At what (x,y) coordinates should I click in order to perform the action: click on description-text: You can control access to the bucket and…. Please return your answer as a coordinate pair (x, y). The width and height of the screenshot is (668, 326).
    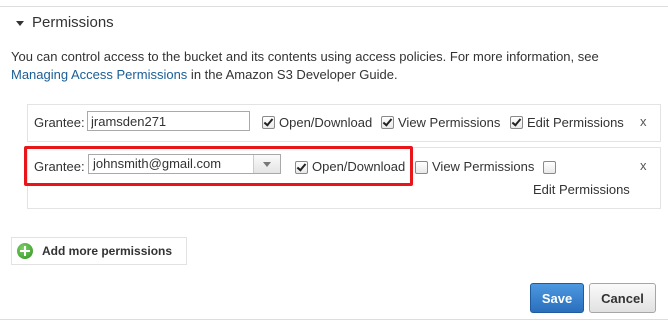
    Looking at the image, I should click on (305, 56).